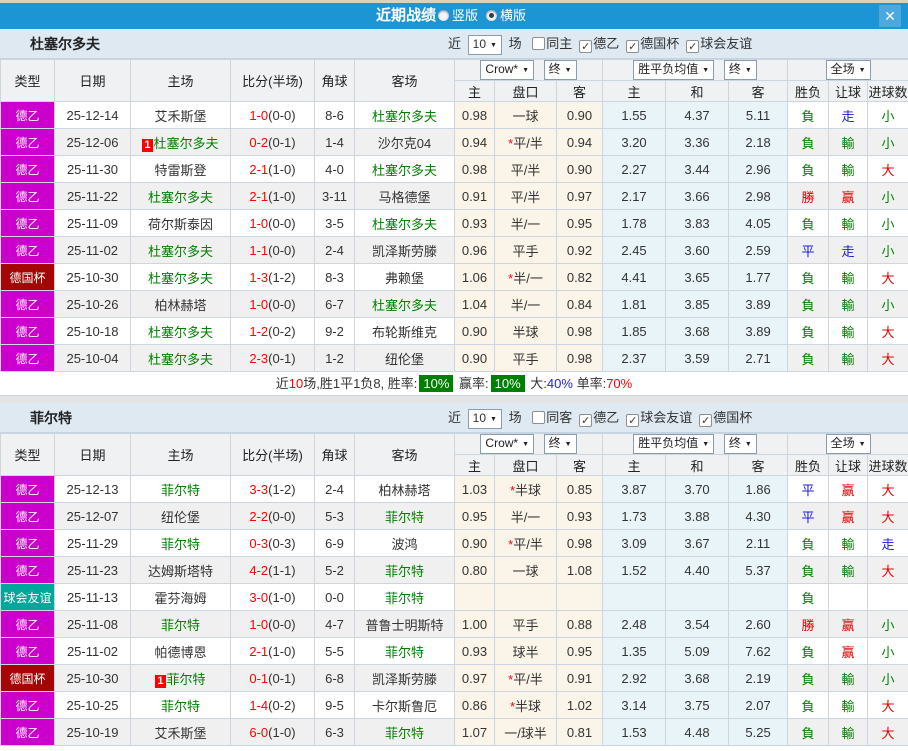  Describe the element at coordinates (697, 597) in the screenshot. I see `avg-draw-odds` at that location.